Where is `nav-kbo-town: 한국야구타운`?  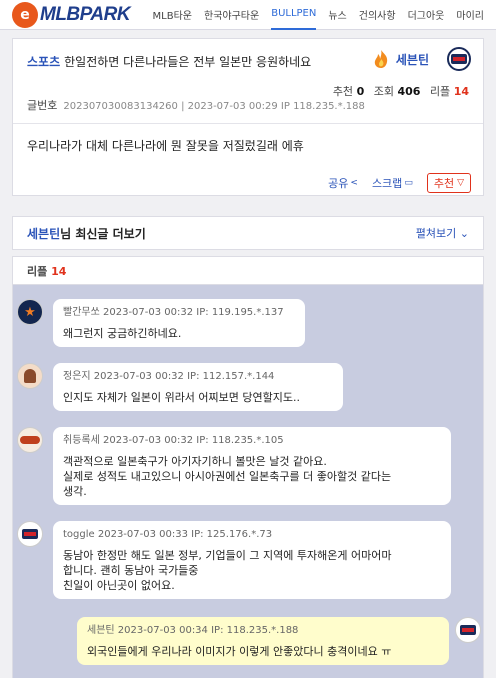
nav-kbo-town: 한국야구타운 is located at coordinates (231, 15).